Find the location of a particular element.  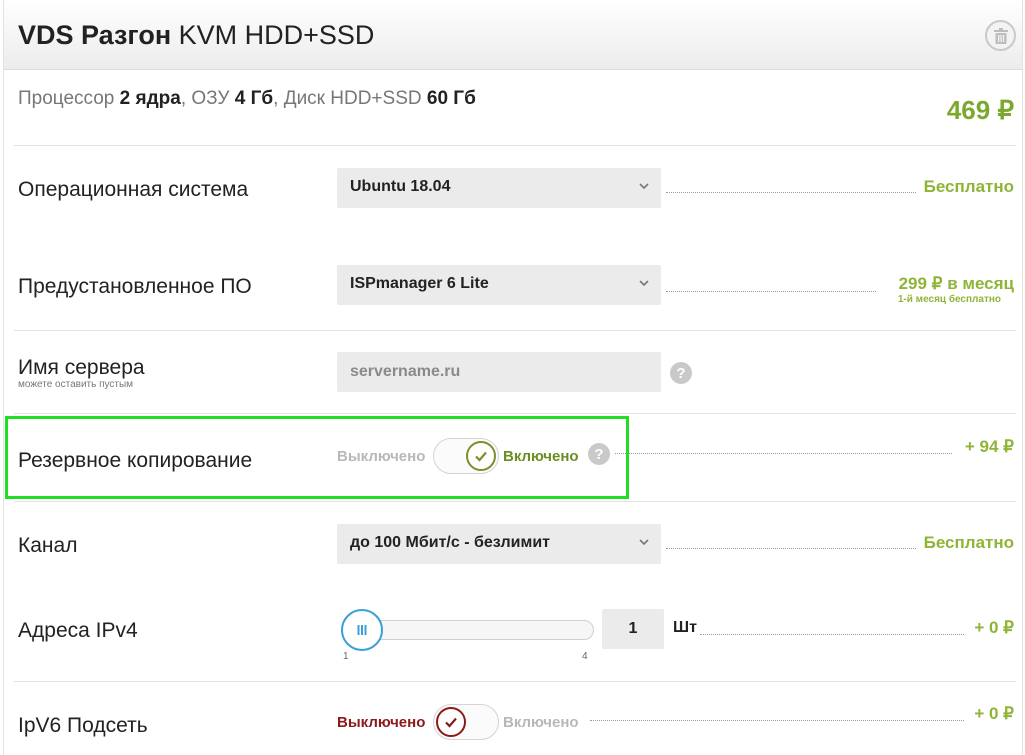

os-select: Ubuntu 18.04 is located at coordinates (499, 188).